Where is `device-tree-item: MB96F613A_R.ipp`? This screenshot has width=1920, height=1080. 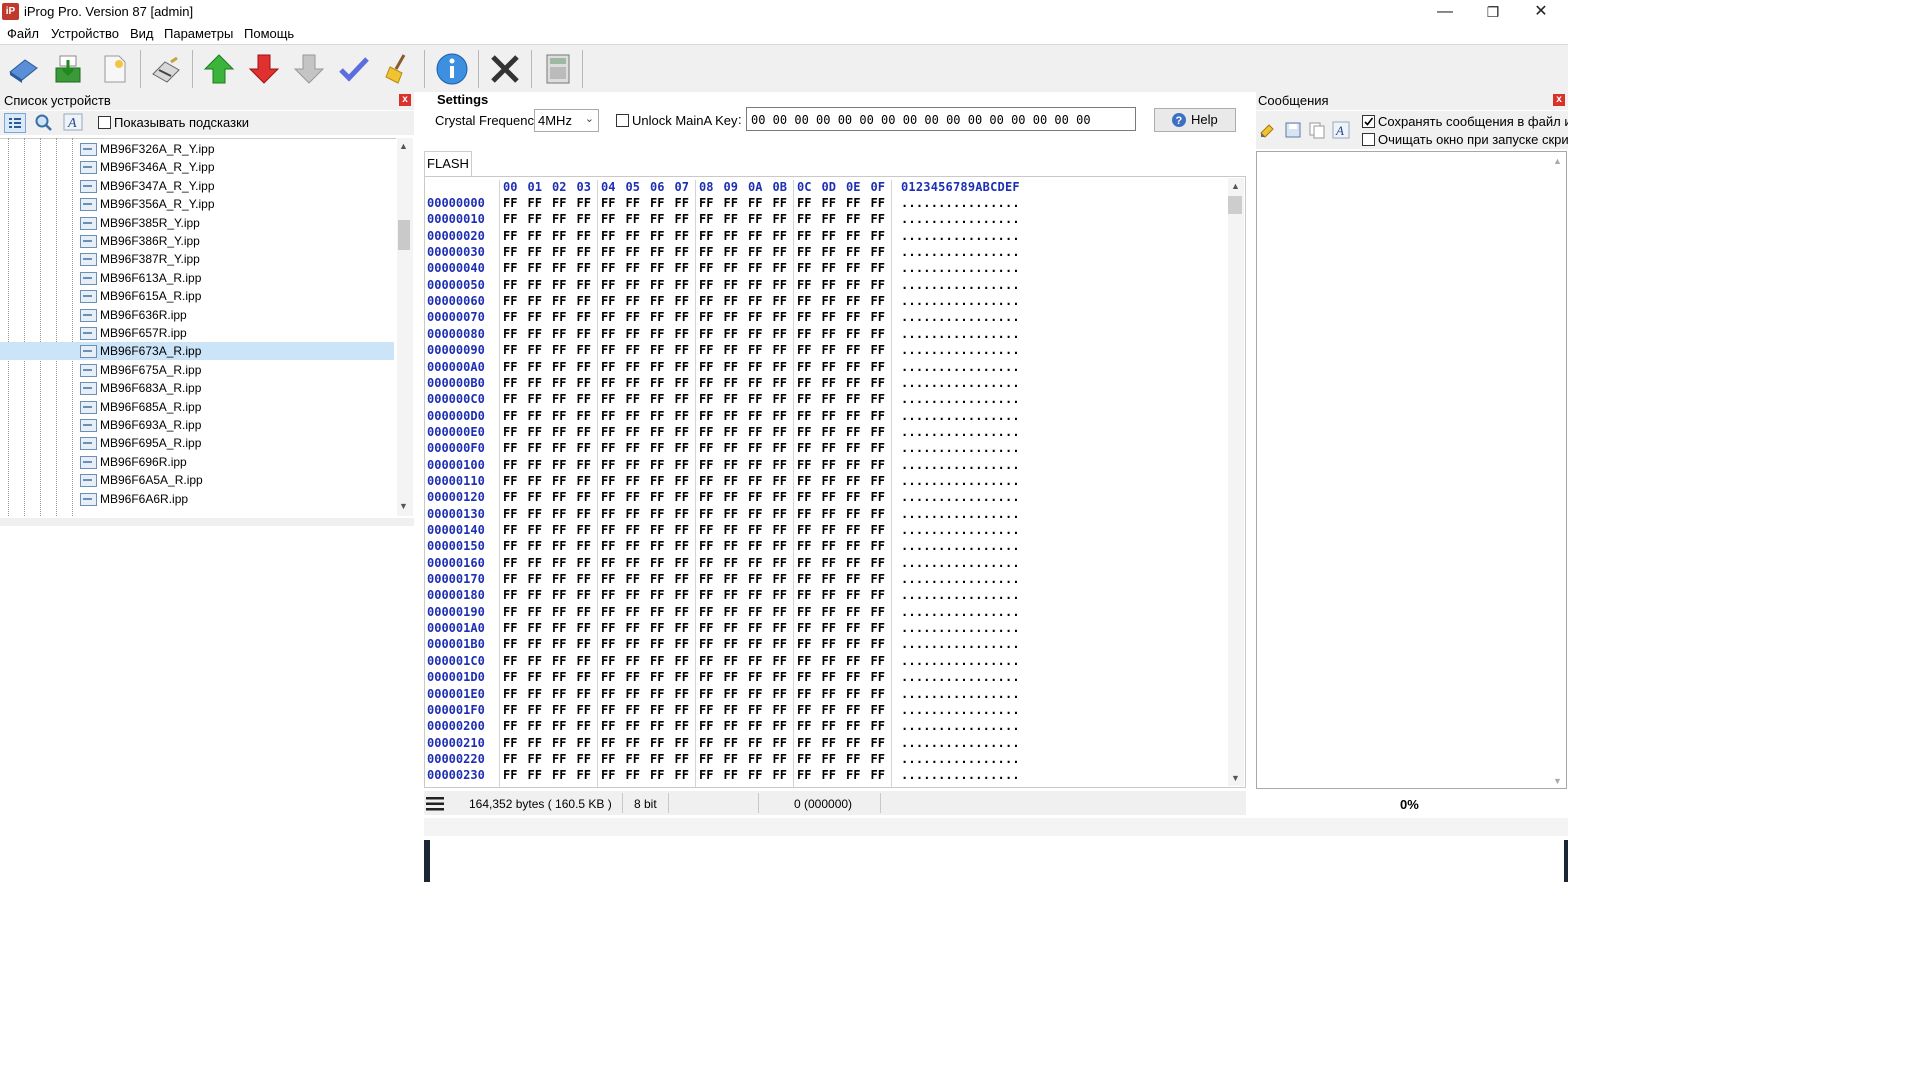
device-tree-item: MB96F613A_R.ipp is located at coordinates (197, 278).